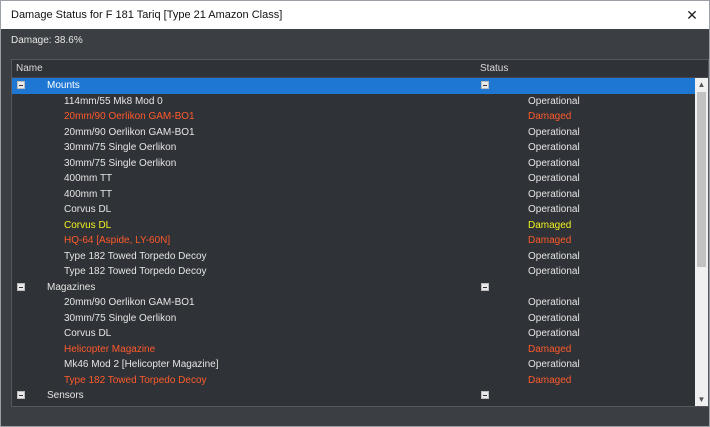 The image size is (710, 427). What do you see at coordinates (65, 395) in the screenshot?
I see `group-label: Sensors` at bounding box center [65, 395].